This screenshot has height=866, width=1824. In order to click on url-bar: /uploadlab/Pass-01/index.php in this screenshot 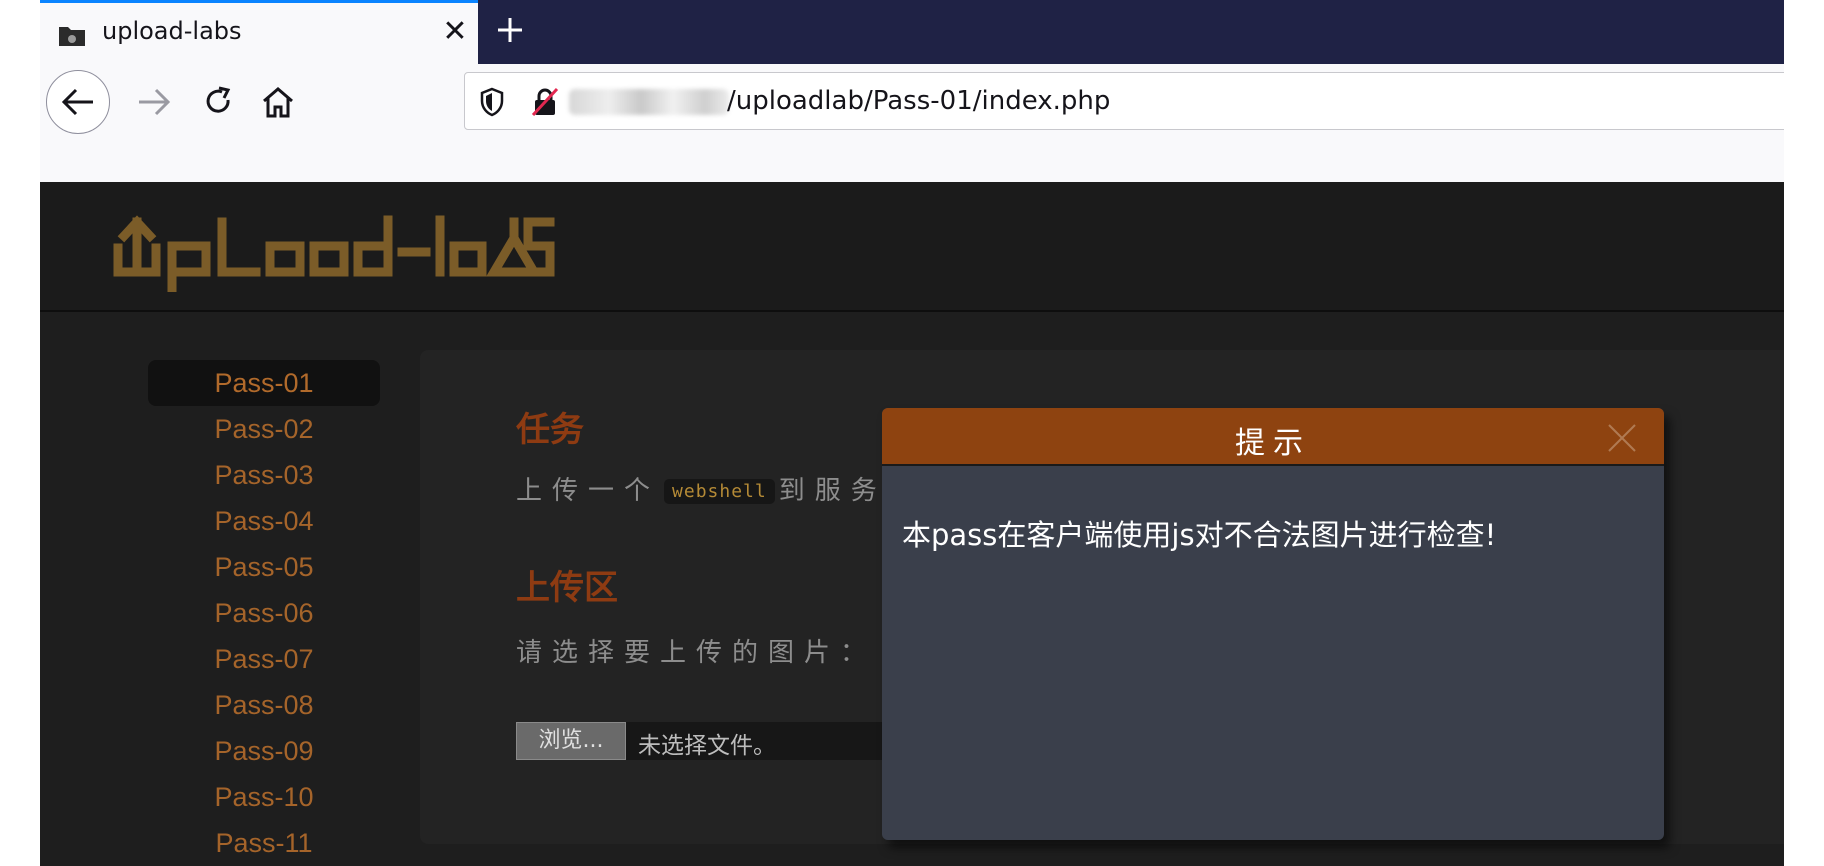, I will do `click(1124, 101)`.